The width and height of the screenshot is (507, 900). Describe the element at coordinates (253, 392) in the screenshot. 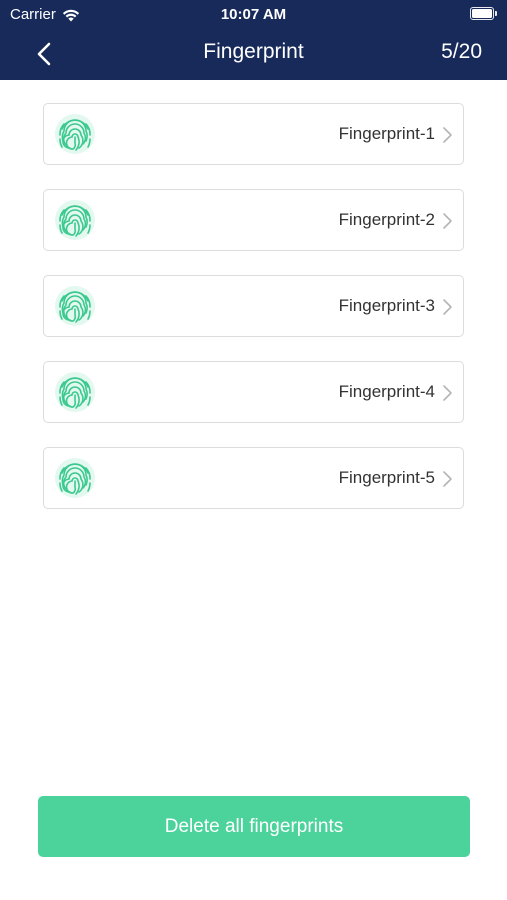

I see `fingerprint-item-4: Fingerprint-4` at that location.